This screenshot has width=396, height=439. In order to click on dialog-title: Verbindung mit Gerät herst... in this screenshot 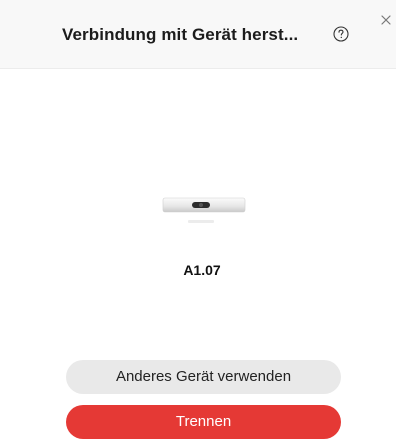, I will do `click(180, 34)`.